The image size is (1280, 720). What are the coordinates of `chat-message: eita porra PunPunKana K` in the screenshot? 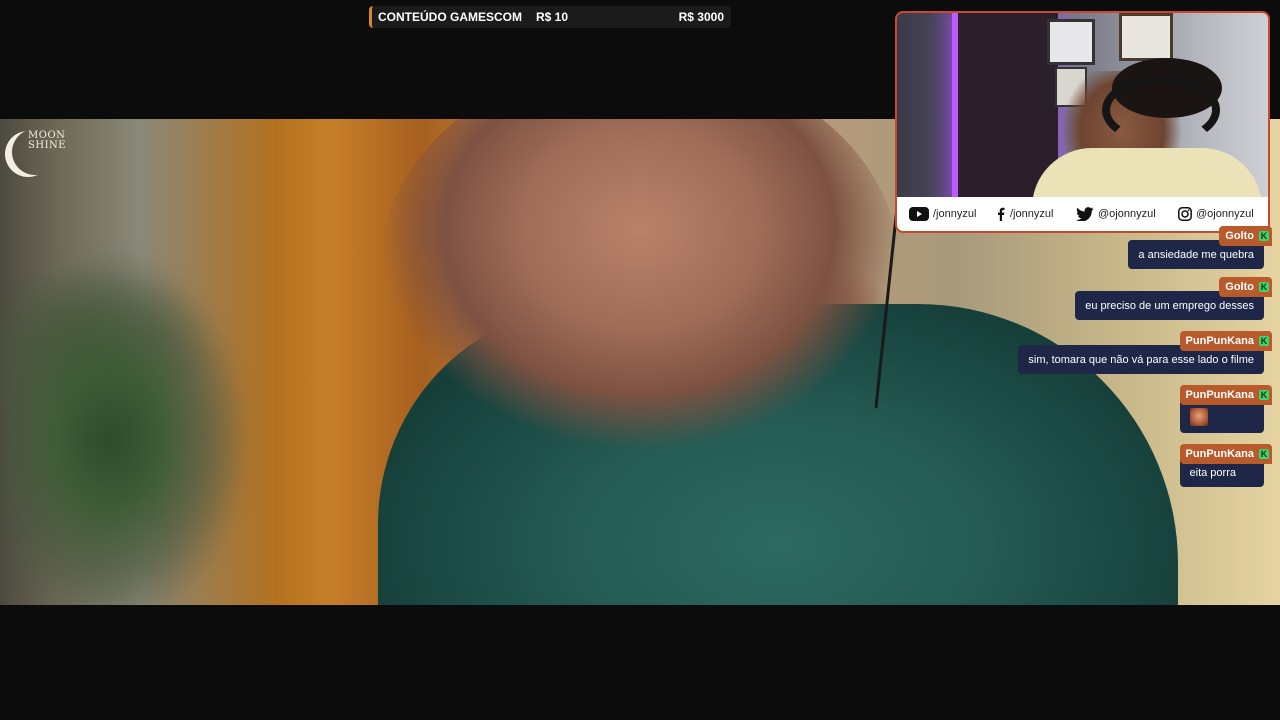 It's located at (1225, 468).